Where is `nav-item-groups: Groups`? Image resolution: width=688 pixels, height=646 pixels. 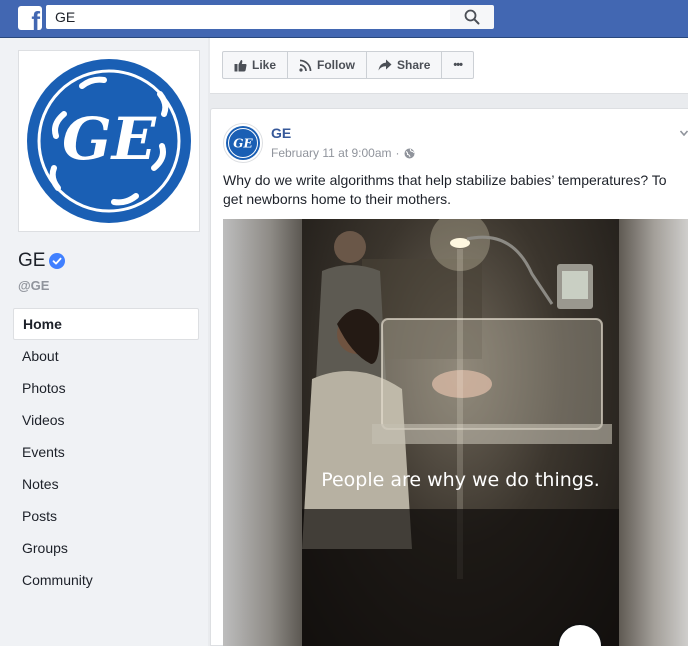
nav-item-groups: Groups is located at coordinates (106, 548).